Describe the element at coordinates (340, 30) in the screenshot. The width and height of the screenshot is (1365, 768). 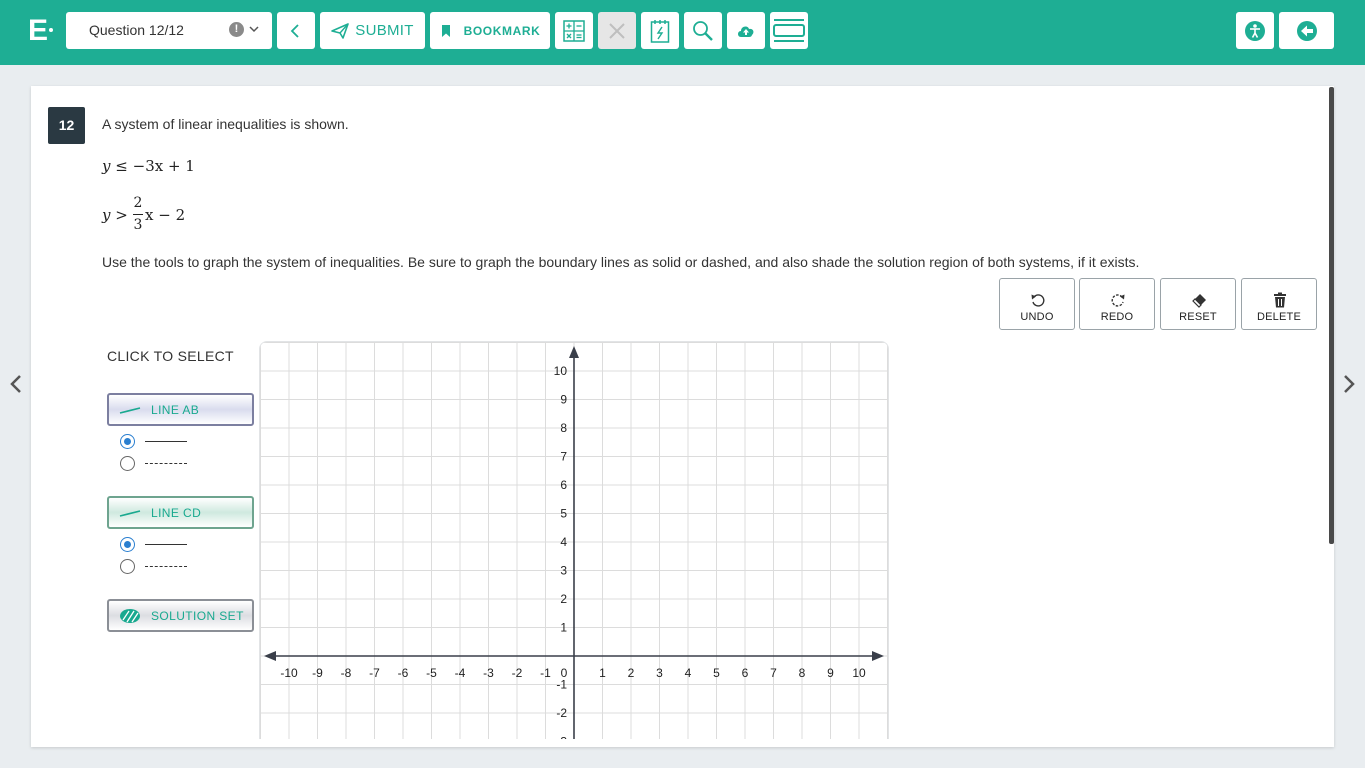
I see `paper-plane-icon` at that location.